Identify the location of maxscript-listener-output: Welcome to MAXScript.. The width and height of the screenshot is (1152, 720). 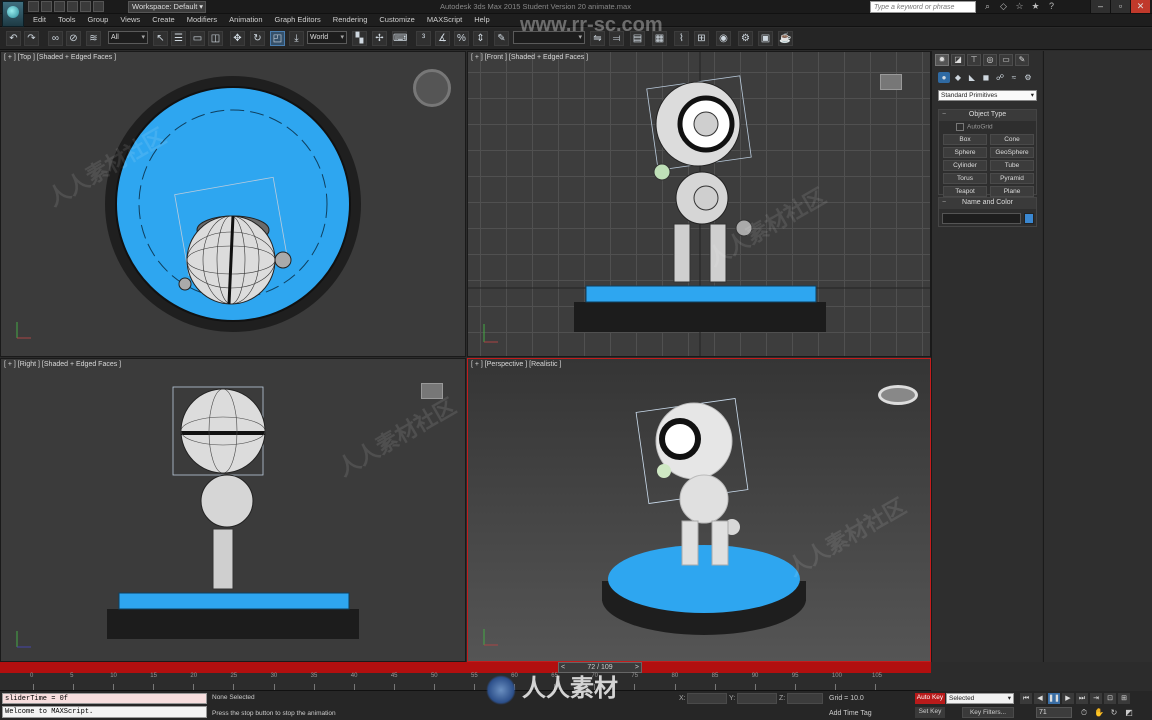
(104, 712).